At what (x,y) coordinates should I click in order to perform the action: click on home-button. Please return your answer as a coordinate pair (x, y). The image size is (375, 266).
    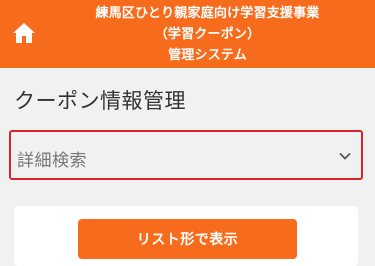
    Looking at the image, I should click on (24, 33).